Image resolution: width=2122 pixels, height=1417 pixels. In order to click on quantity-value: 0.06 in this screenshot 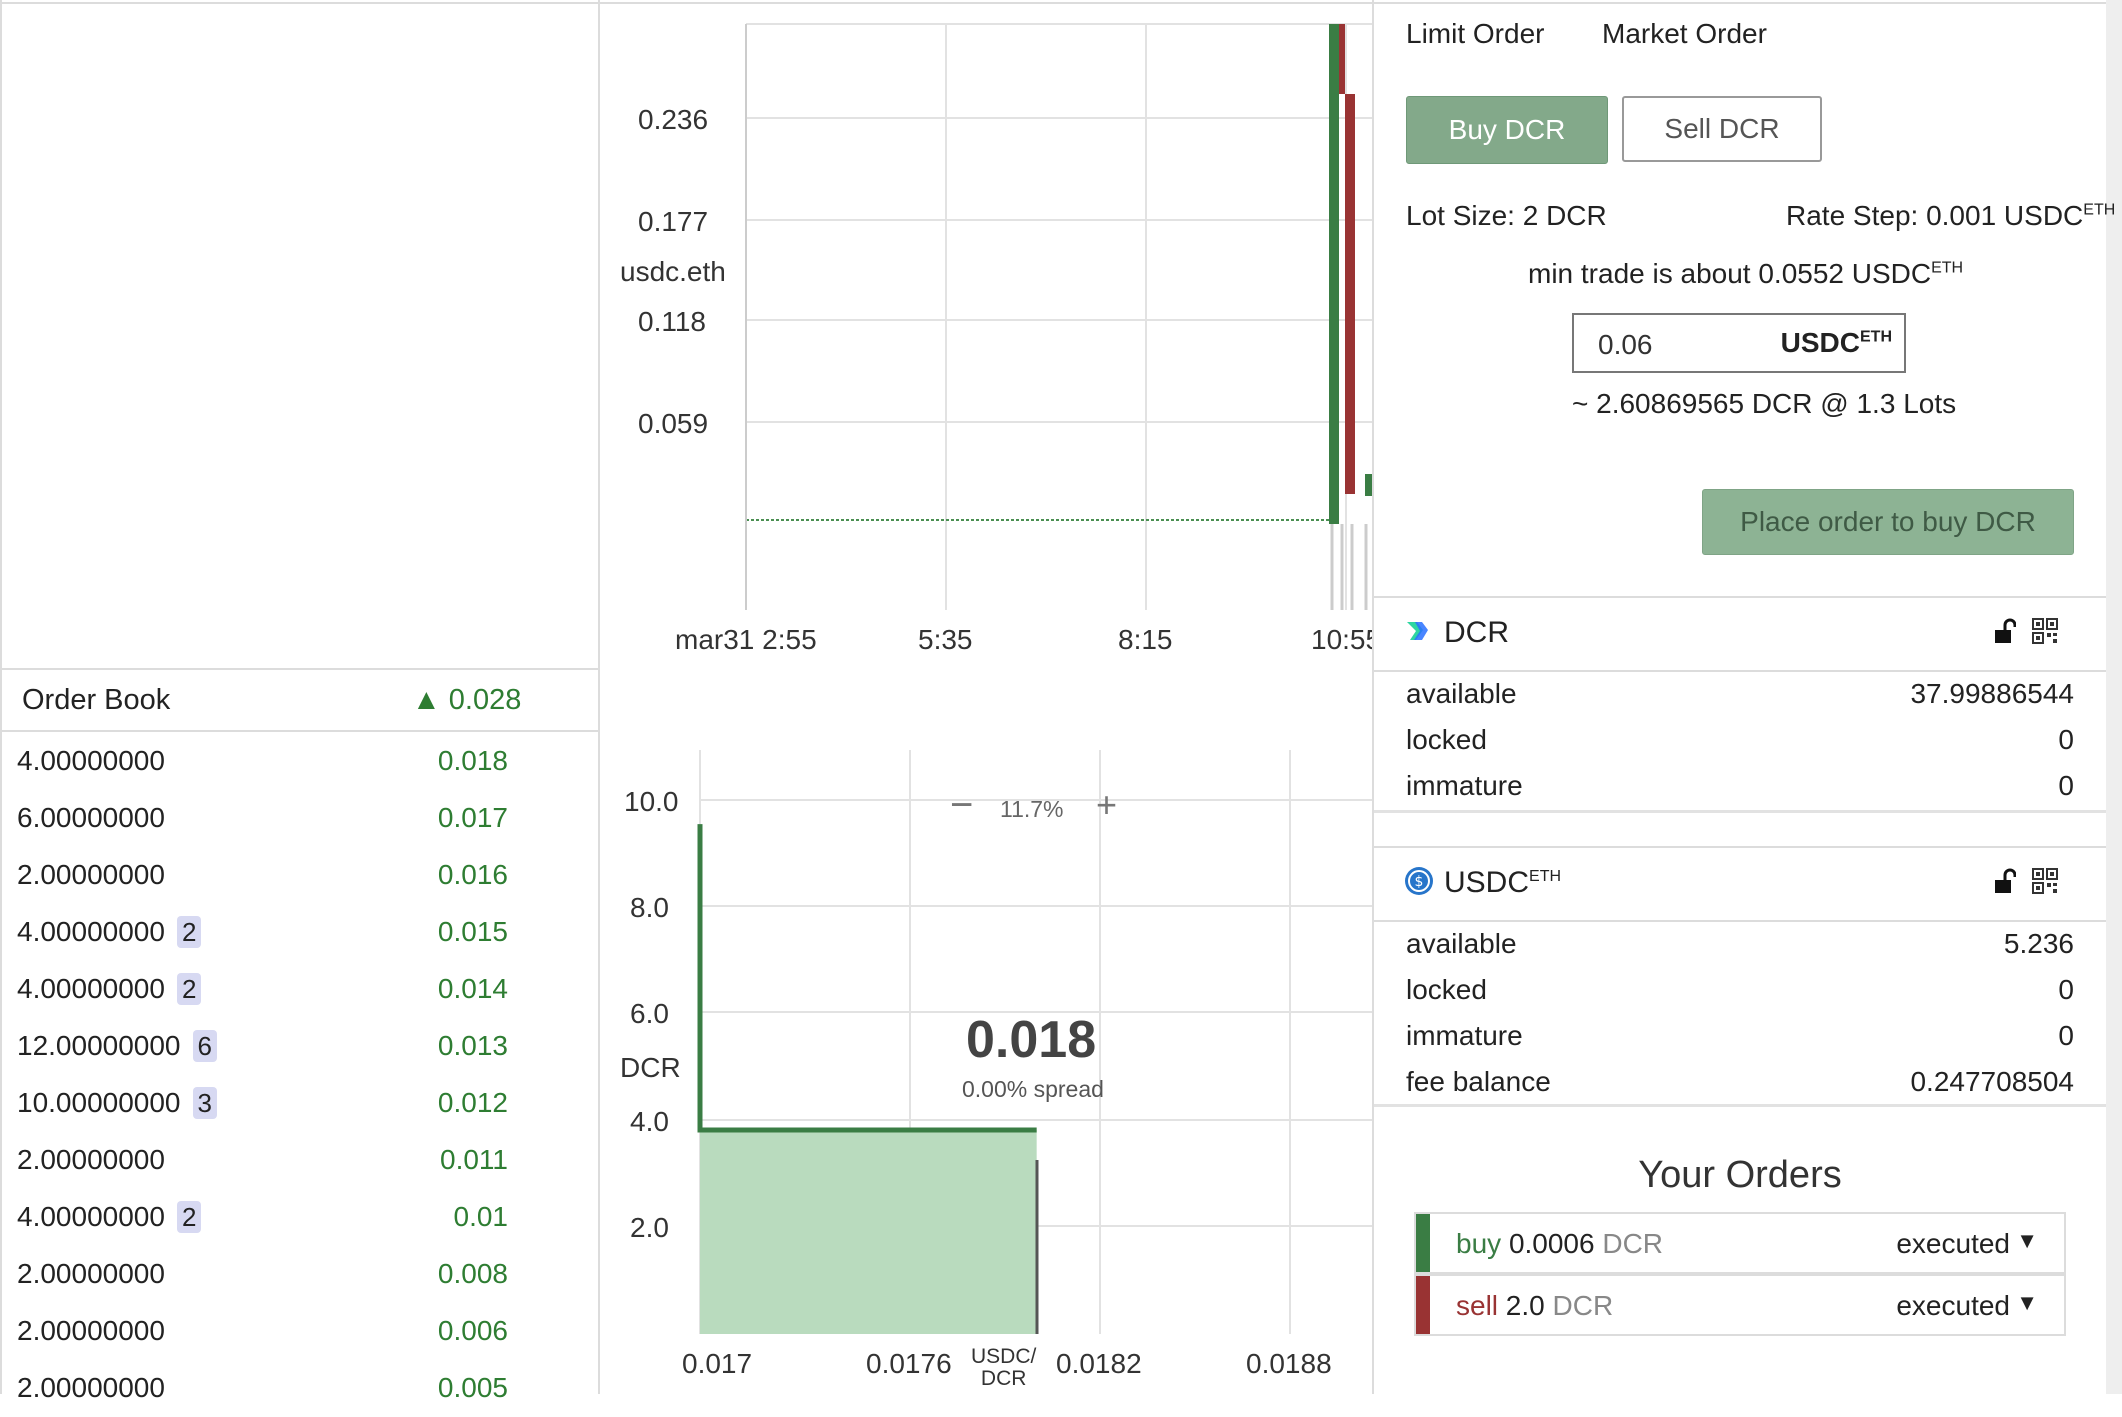, I will do `click(1625, 345)`.